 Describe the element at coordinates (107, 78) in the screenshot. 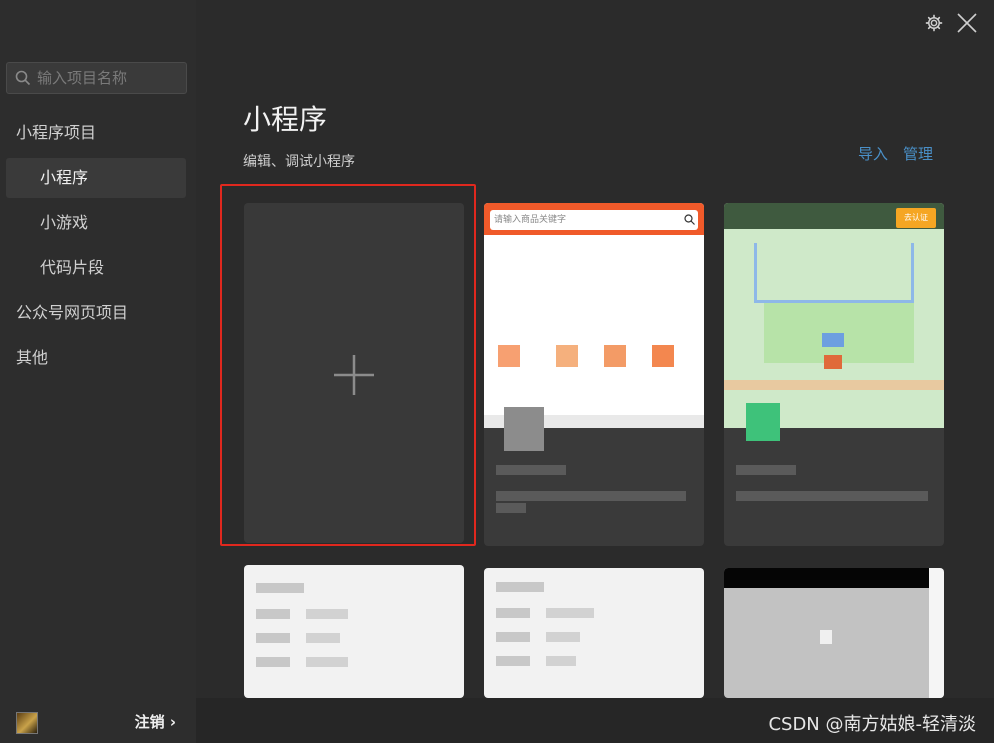

I see `search-input` at that location.